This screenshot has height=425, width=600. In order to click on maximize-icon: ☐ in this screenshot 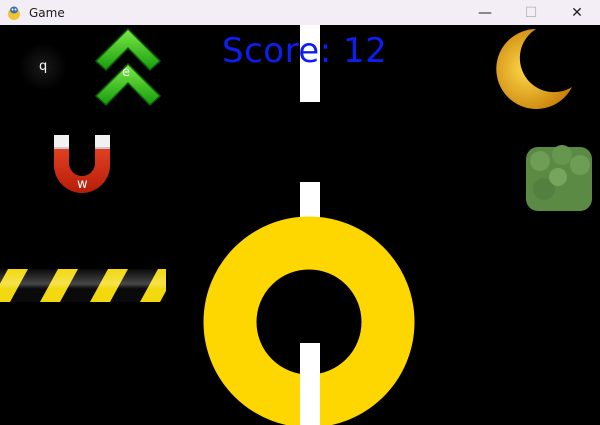, I will do `click(531, 12)`.